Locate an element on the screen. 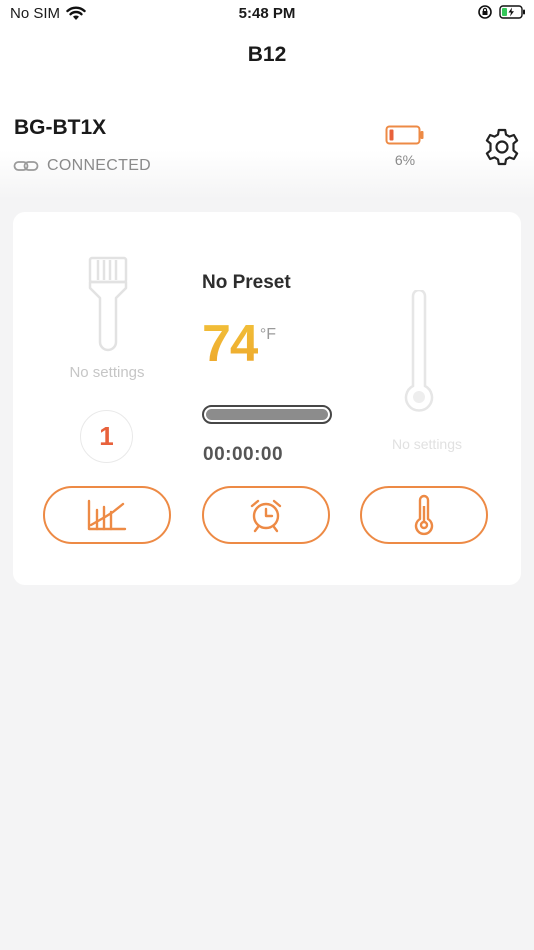  temperature-unit: °F is located at coordinates (268, 334).